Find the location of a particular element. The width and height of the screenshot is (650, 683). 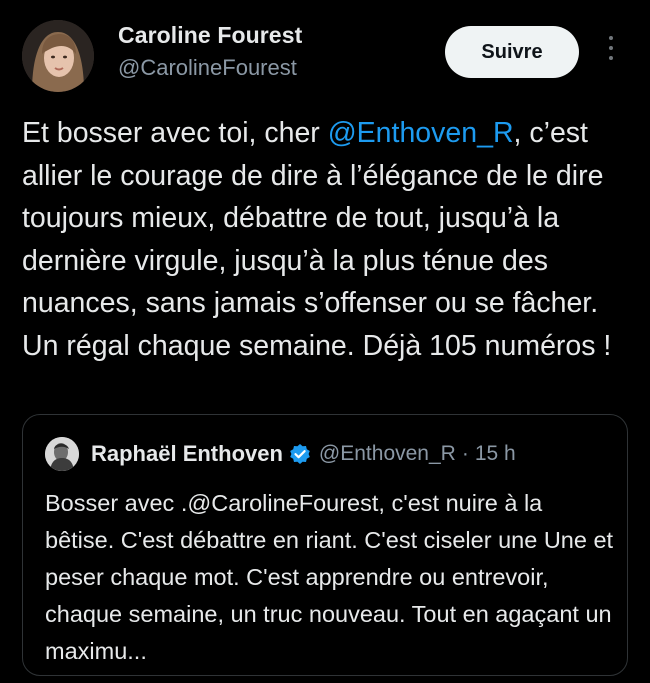

tweet-text-part: Et bosser avec toi, cher is located at coordinates (175, 133).